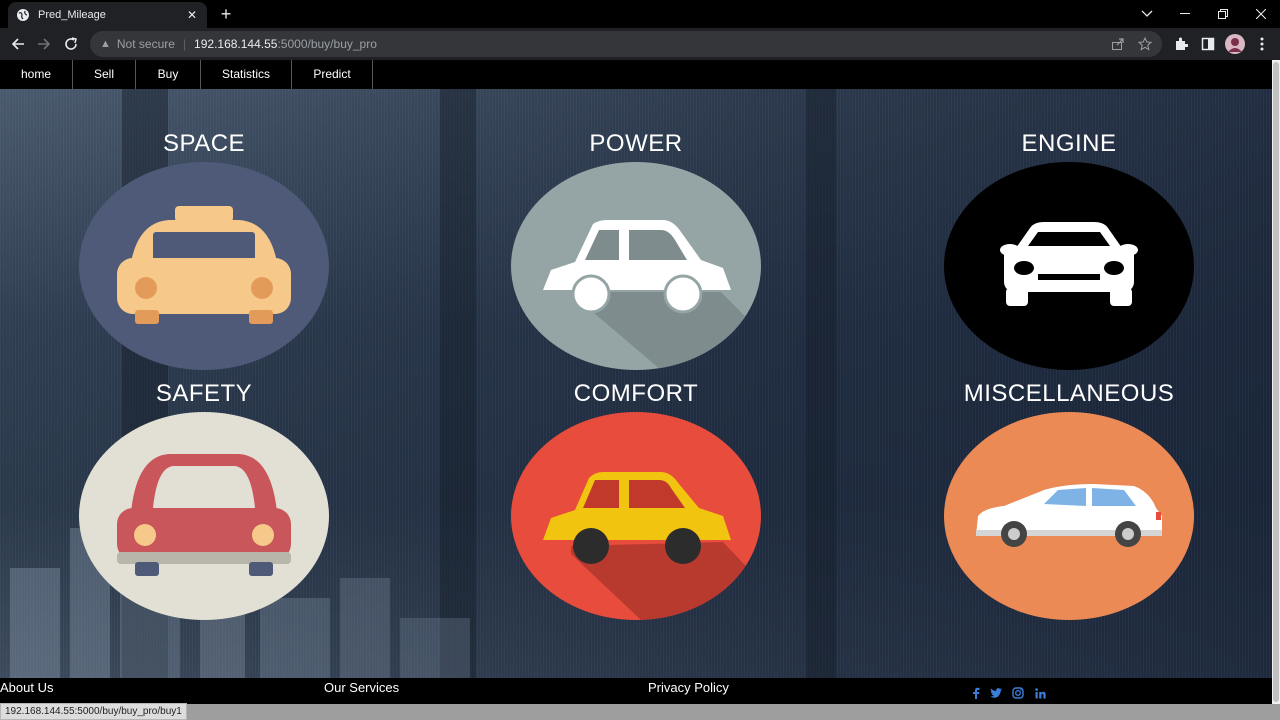 This screenshot has height=720, width=1280. I want to click on tab-title: Pred_Mileage, so click(72, 15).